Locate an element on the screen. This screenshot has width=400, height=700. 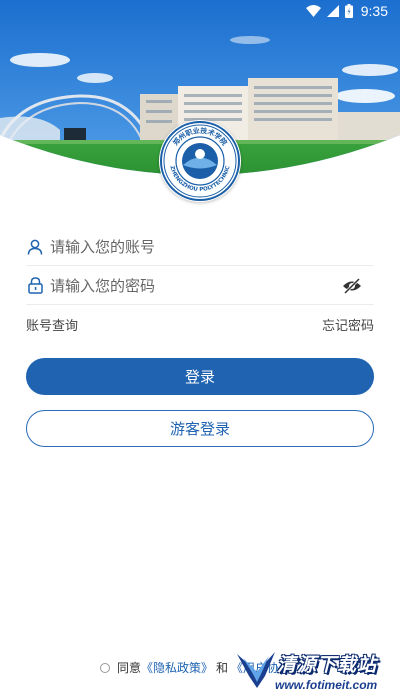
wifi-icon is located at coordinates (313, 11).